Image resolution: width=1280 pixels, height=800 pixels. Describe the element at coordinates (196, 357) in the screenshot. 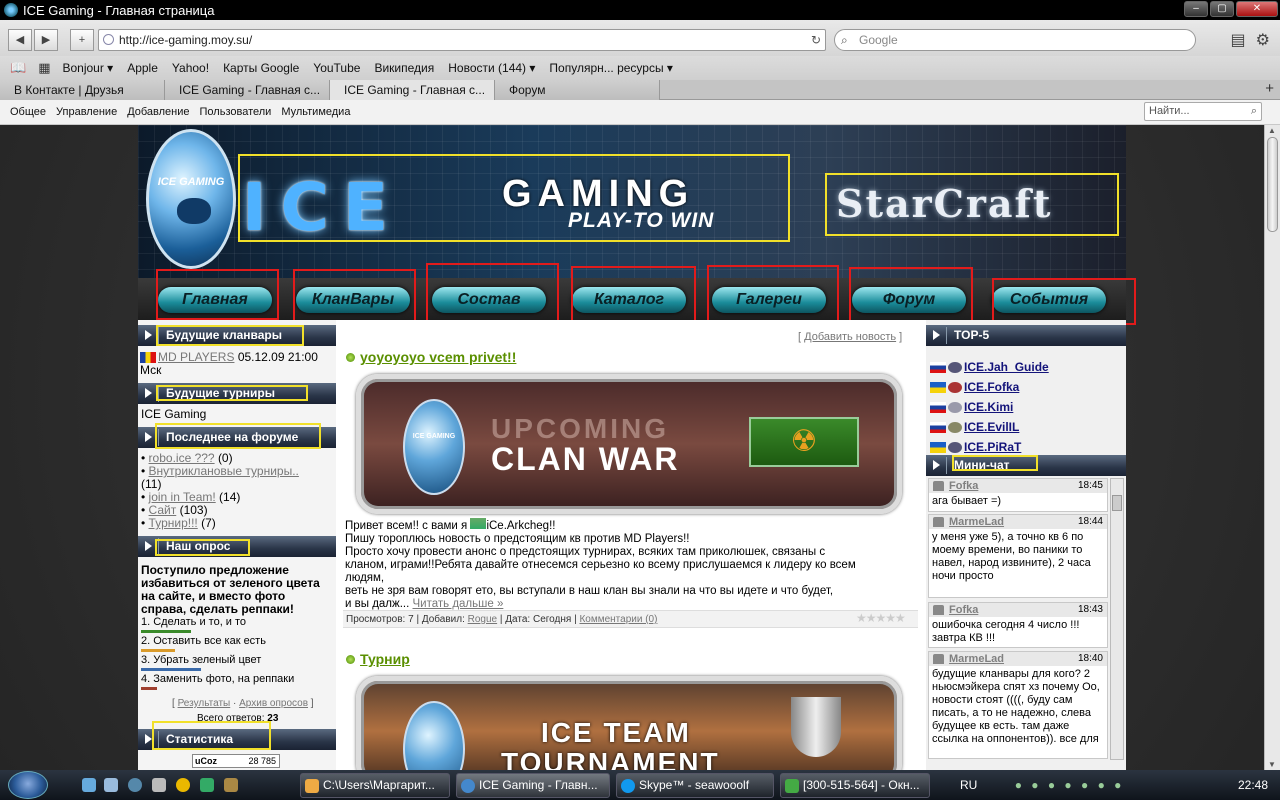

I see `clanwar-team-link: MD PLAYERS` at that location.